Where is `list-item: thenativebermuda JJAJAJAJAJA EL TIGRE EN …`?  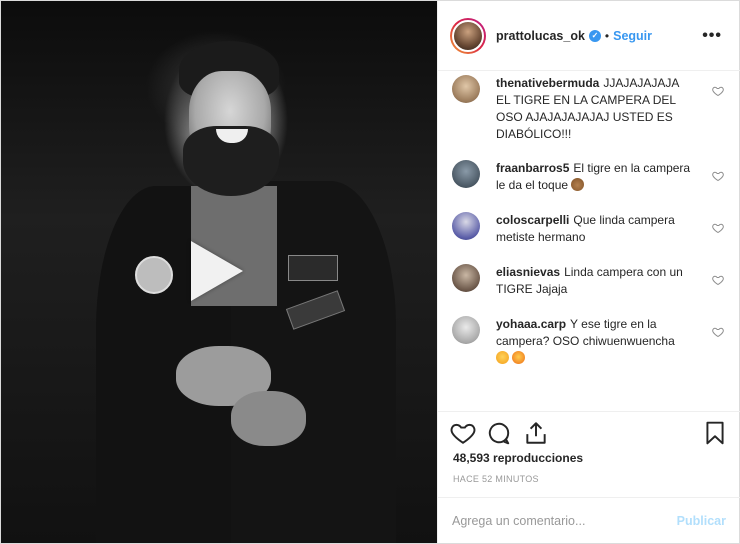
list-item: thenativebermuda JJAJAJAJAJA EL TIGRE EN … is located at coordinates (589, 109).